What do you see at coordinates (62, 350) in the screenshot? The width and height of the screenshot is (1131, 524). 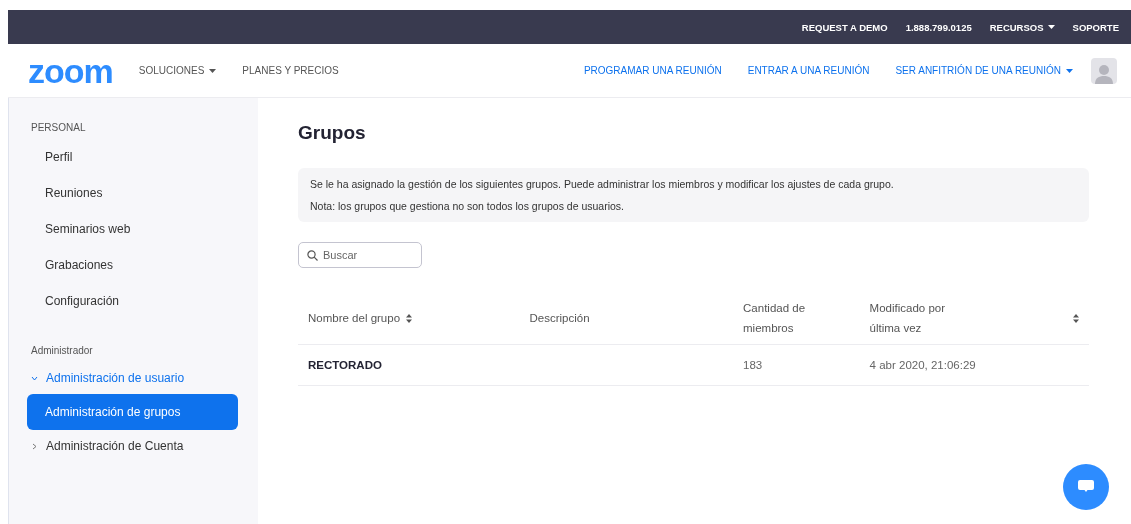 I see `section-title: Administrador` at bounding box center [62, 350].